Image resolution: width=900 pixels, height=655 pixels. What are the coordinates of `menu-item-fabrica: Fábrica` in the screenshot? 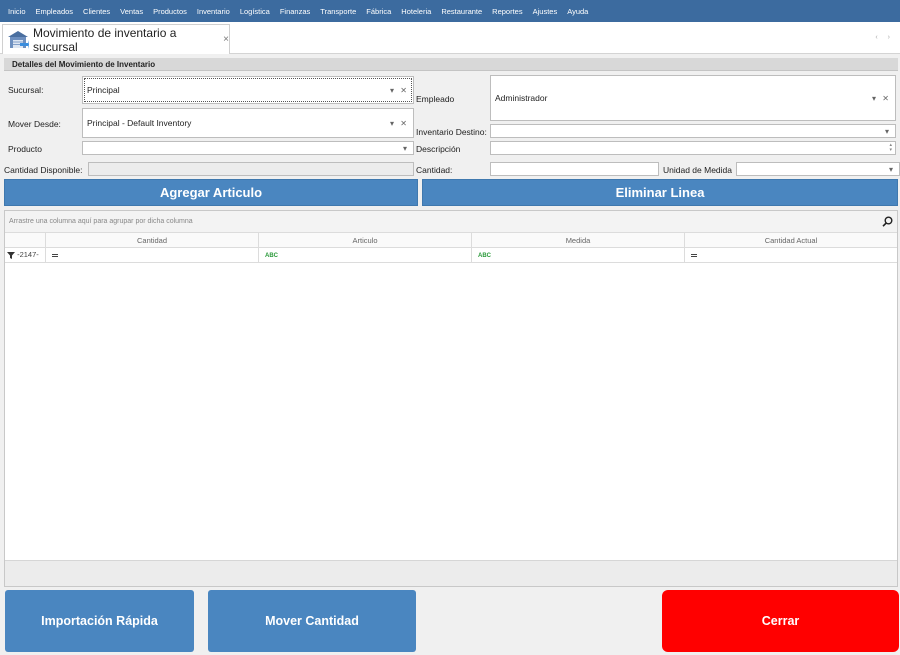 It's located at (379, 11).